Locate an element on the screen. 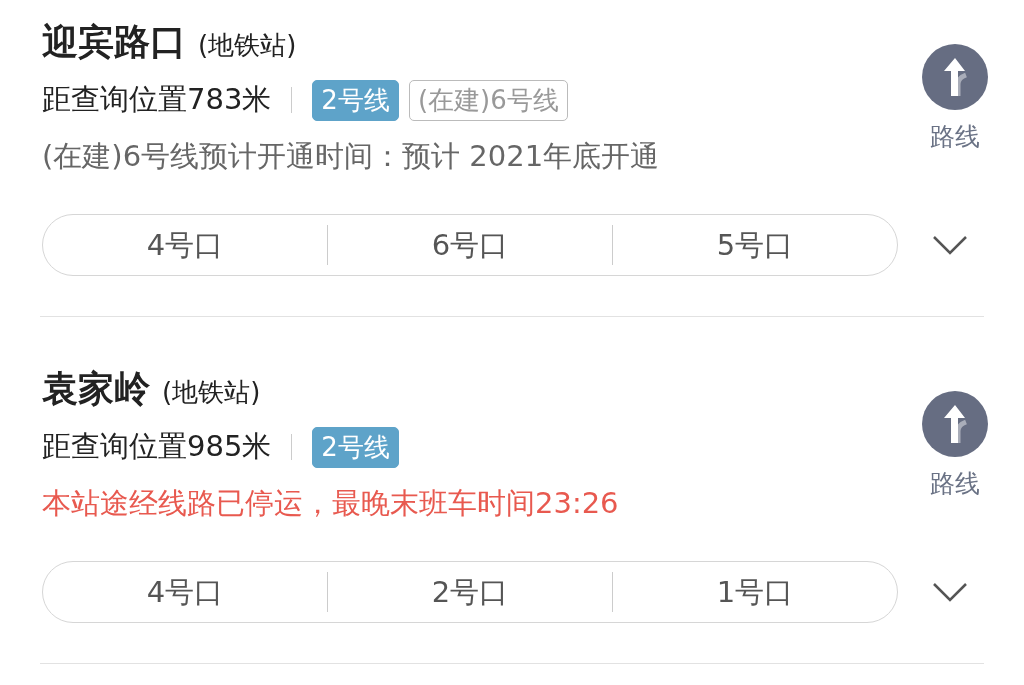 Image resolution: width=1024 pixels, height=685 pixels. notice-text: 本站途经线路已停运，最晚末班车时间23:26 is located at coordinates (330, 503).